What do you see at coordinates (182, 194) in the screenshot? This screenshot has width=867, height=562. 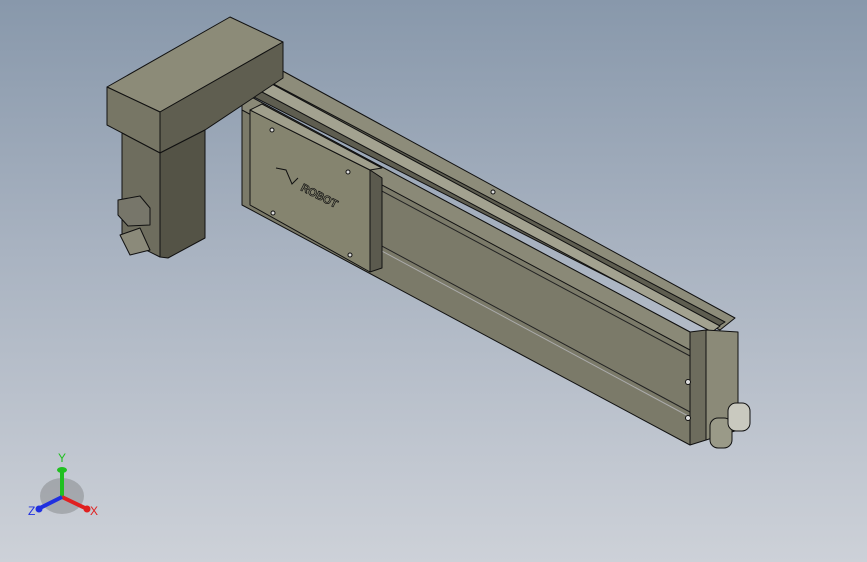 I see `motor-body-side` at bounding box center [182, 194].